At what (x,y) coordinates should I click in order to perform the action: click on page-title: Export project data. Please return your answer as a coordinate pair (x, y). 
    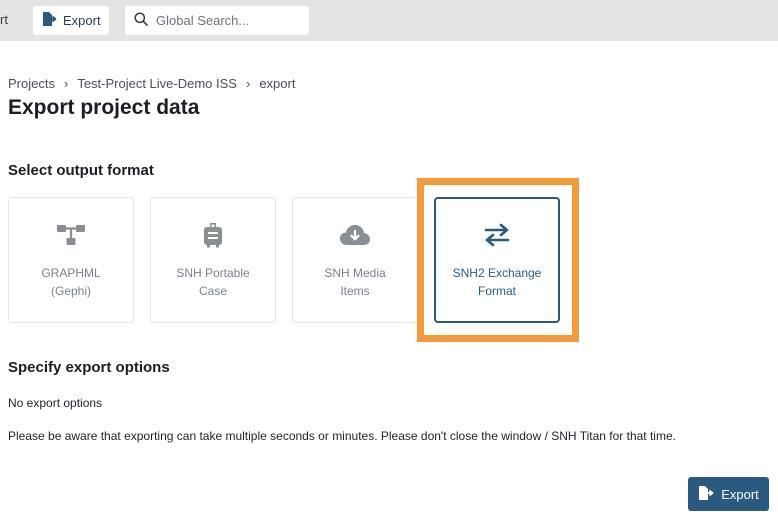
    Looking at the image, I should click on (104, 107).